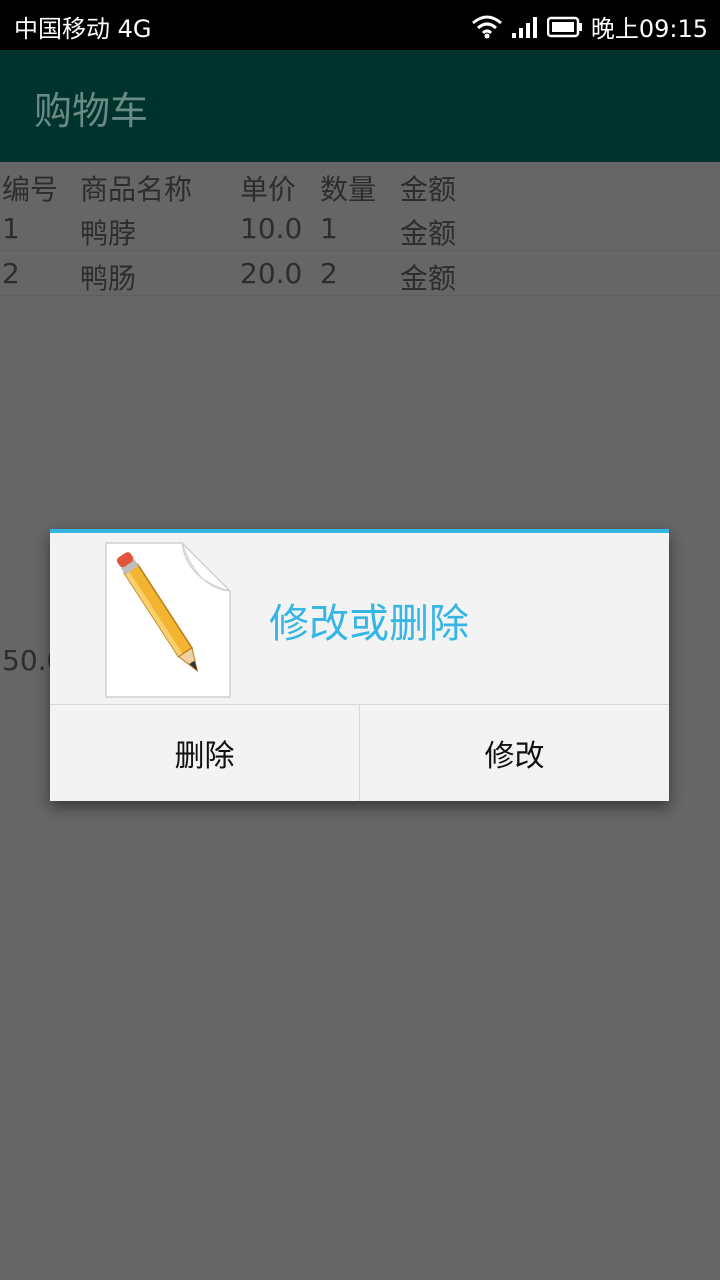 The height and width of the screenshot is (1280, 720). Describe the element at coordinates (30, 189) in the screenshot. I see `header-id: 编号` at that location.